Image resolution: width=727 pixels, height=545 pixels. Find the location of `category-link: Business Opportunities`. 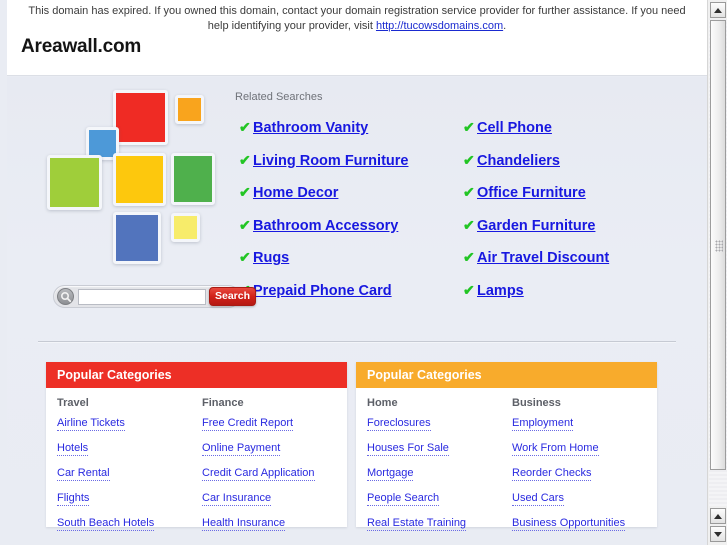

category-link: Business Opportunities is located at coordinates (569, 524).